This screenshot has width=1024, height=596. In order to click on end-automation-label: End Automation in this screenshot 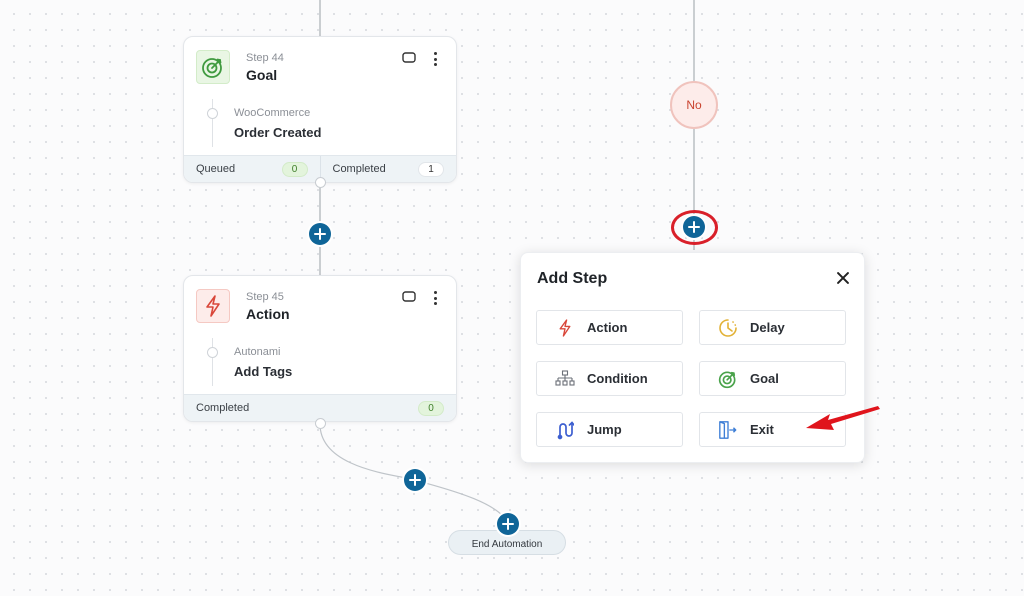, I will do `click(507, 544)`.